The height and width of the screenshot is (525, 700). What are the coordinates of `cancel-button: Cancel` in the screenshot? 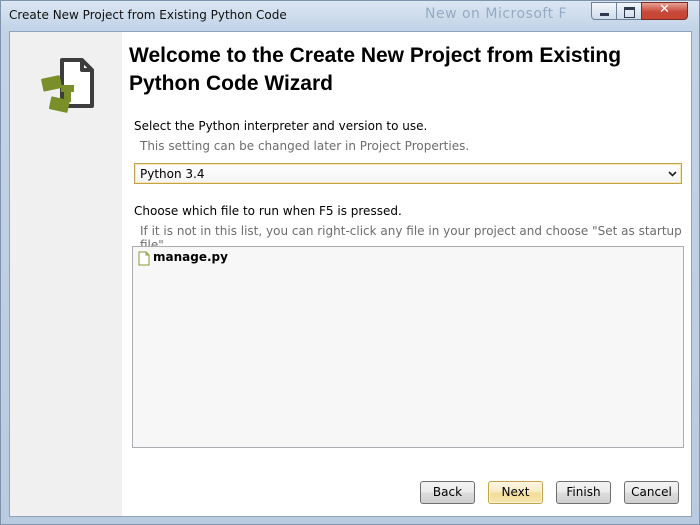 It's located at (651, 492).